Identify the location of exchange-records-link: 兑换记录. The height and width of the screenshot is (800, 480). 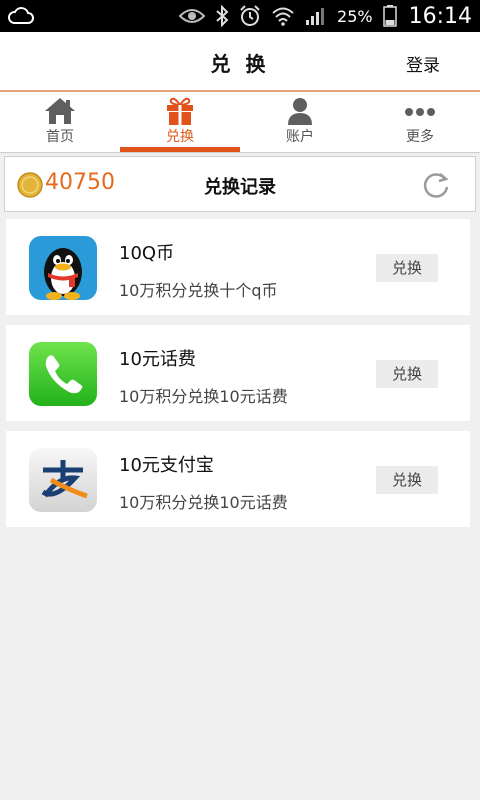
(240, 186).